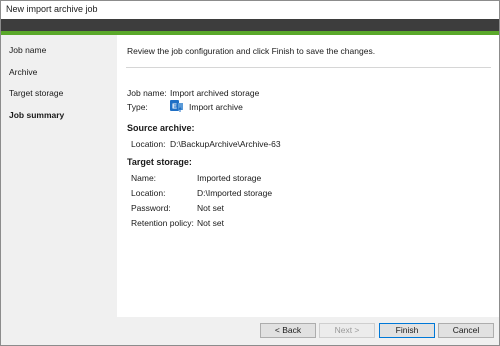 This screenshot has width=500, height=346. Describe the element at coordinates (27, 50) in the screenshot. I see `step-job-name: Job name` at that location.